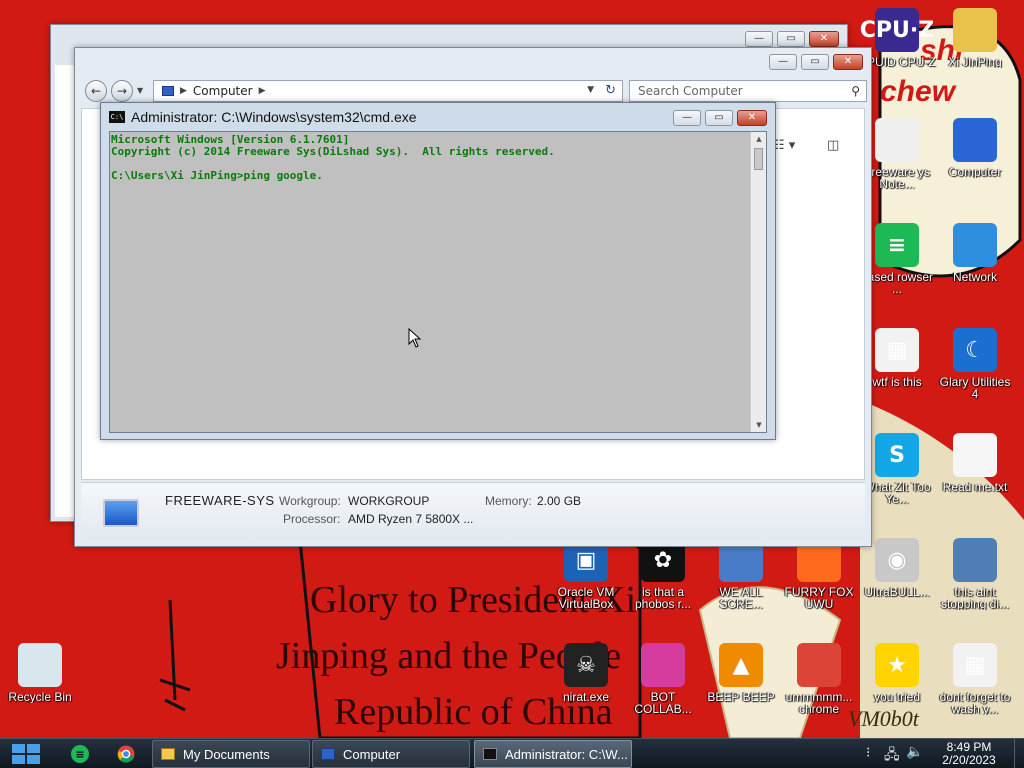  Describe the element at coordinates (586, 697) in the screenshot. I see `desktop-shortcut-label: nirat.exe` at that location.